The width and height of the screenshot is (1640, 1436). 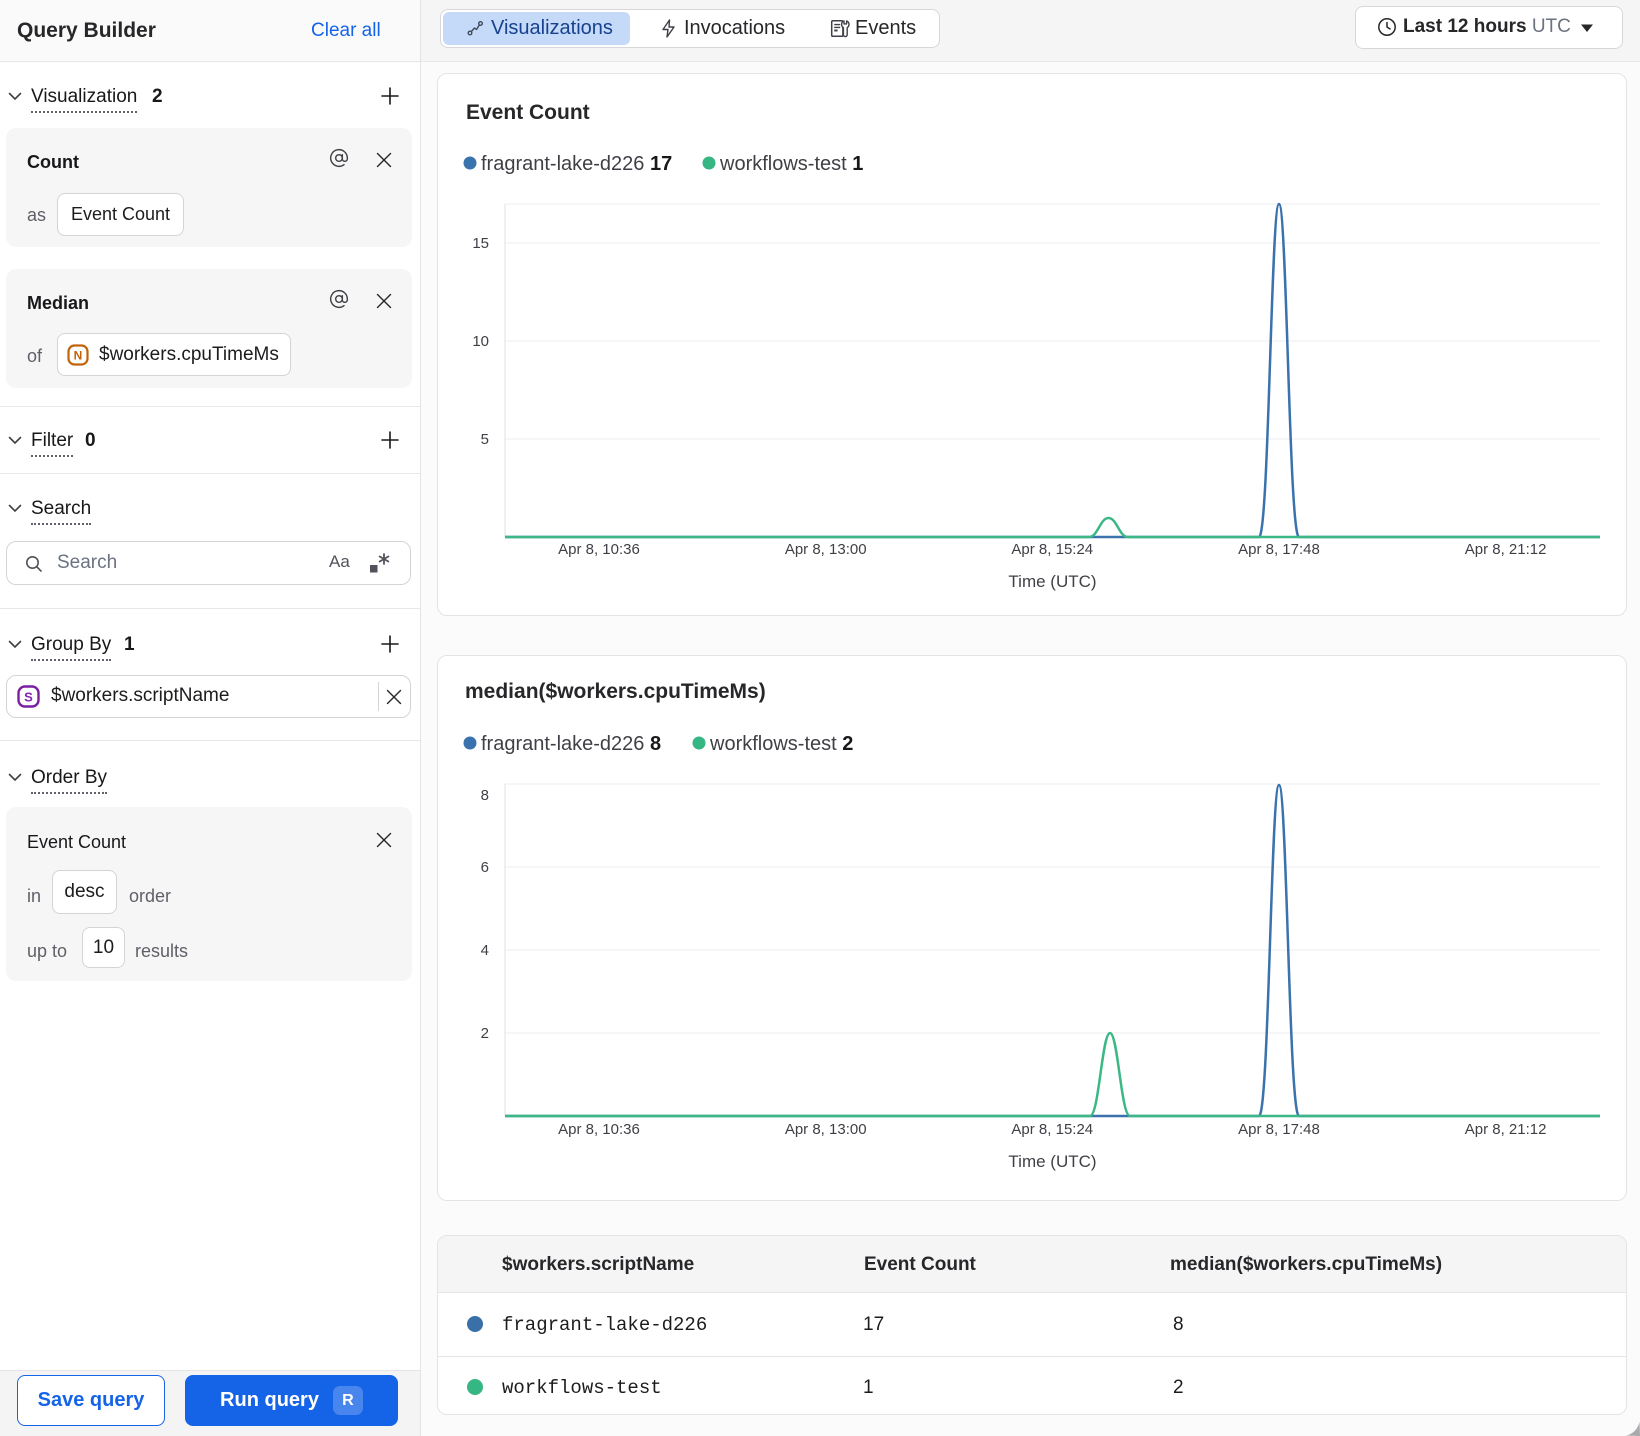 I want to click on svg-text: workflows-test 2, so click(x=781, y=744).